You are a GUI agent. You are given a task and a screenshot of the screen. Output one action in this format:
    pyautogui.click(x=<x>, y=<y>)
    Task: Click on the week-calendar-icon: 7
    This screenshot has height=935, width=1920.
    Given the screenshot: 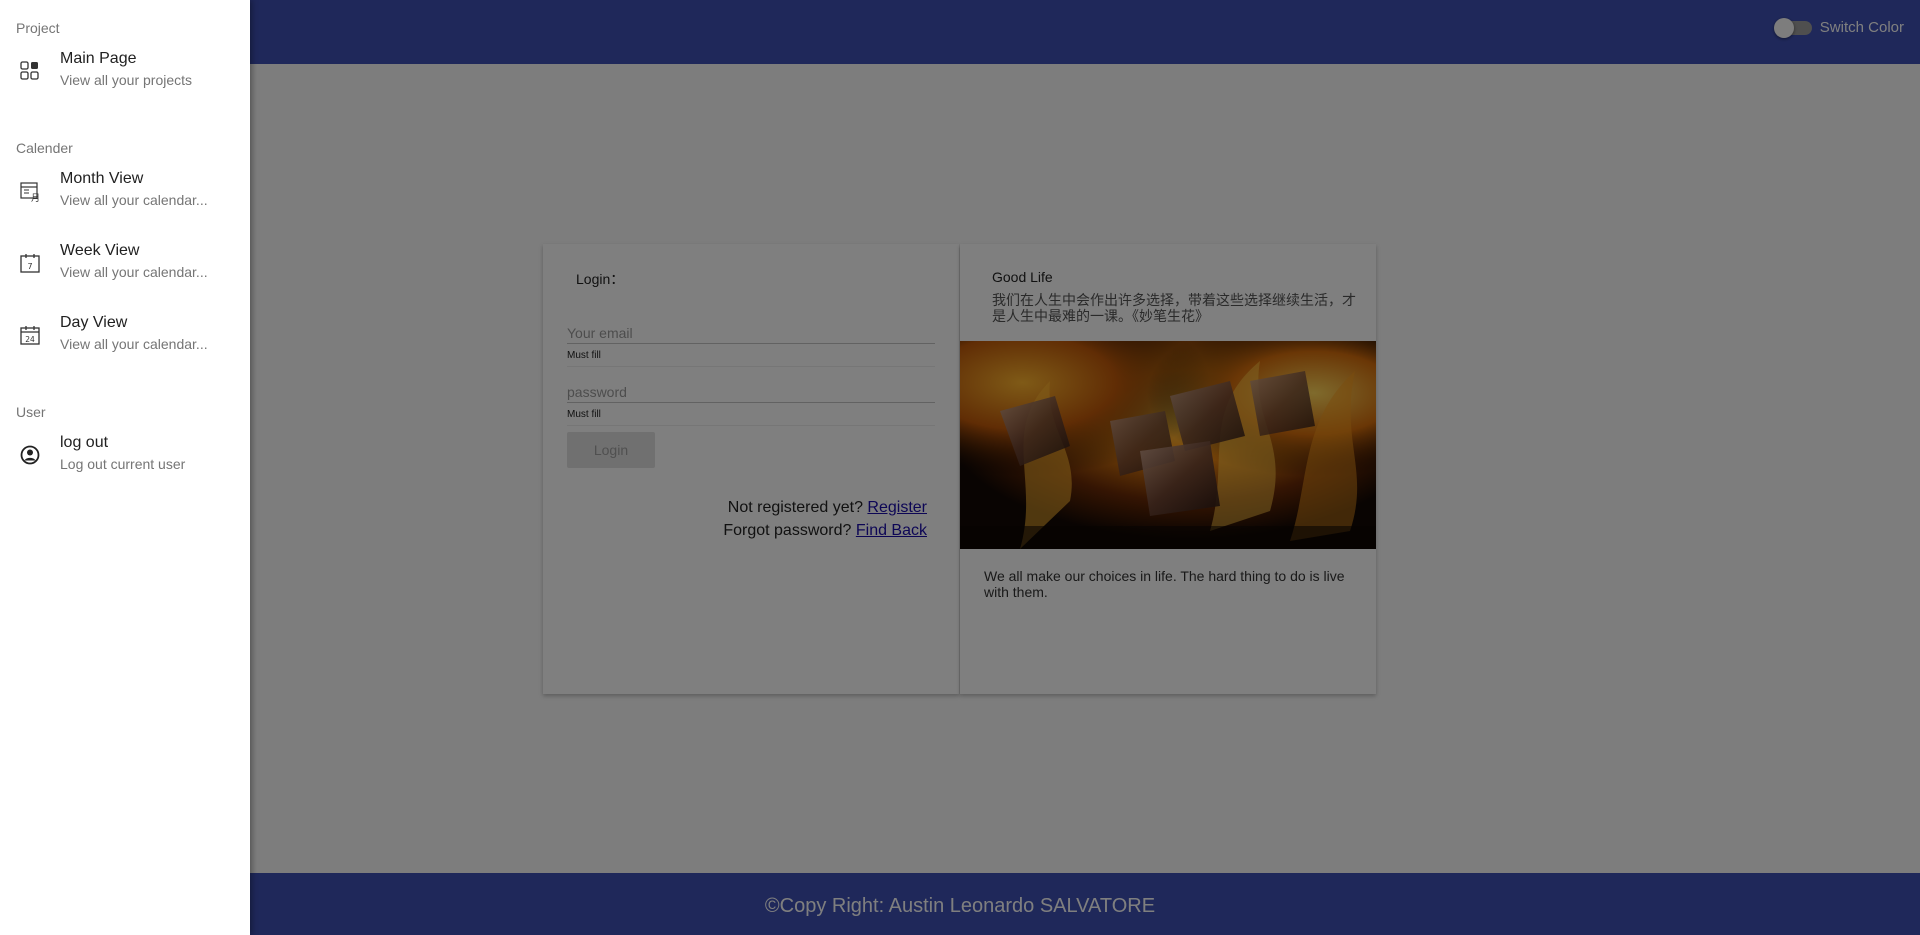 What is the action you would take?
    pyautogui.click(x=30, y=263)
    